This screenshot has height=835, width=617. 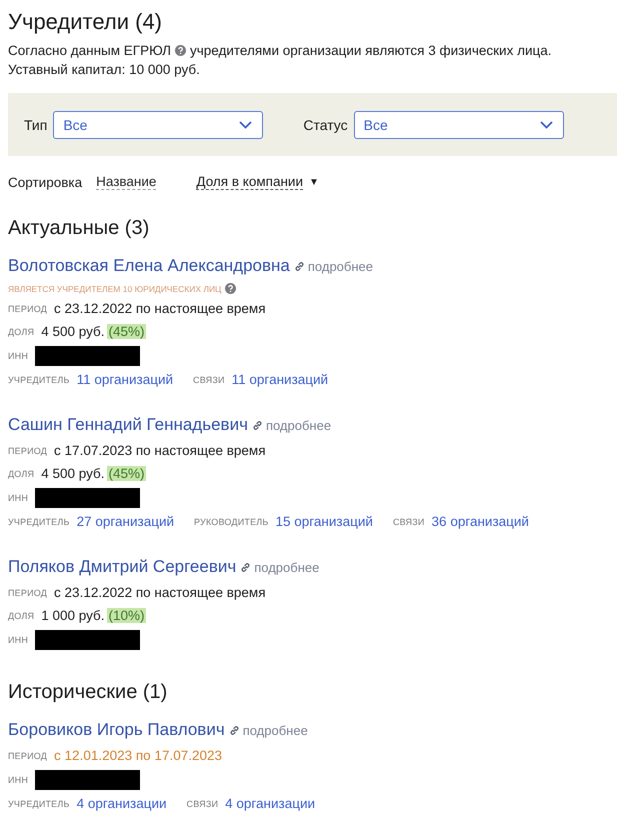 What do you see at coordinates (160, 450) in the screenshot?
I see `period-value: с 17.07.2023 по настоящее время` at bounding box center [160, 450].